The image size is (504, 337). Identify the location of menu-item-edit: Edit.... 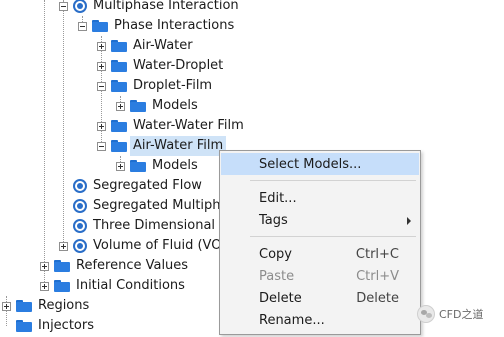
(320, 198).